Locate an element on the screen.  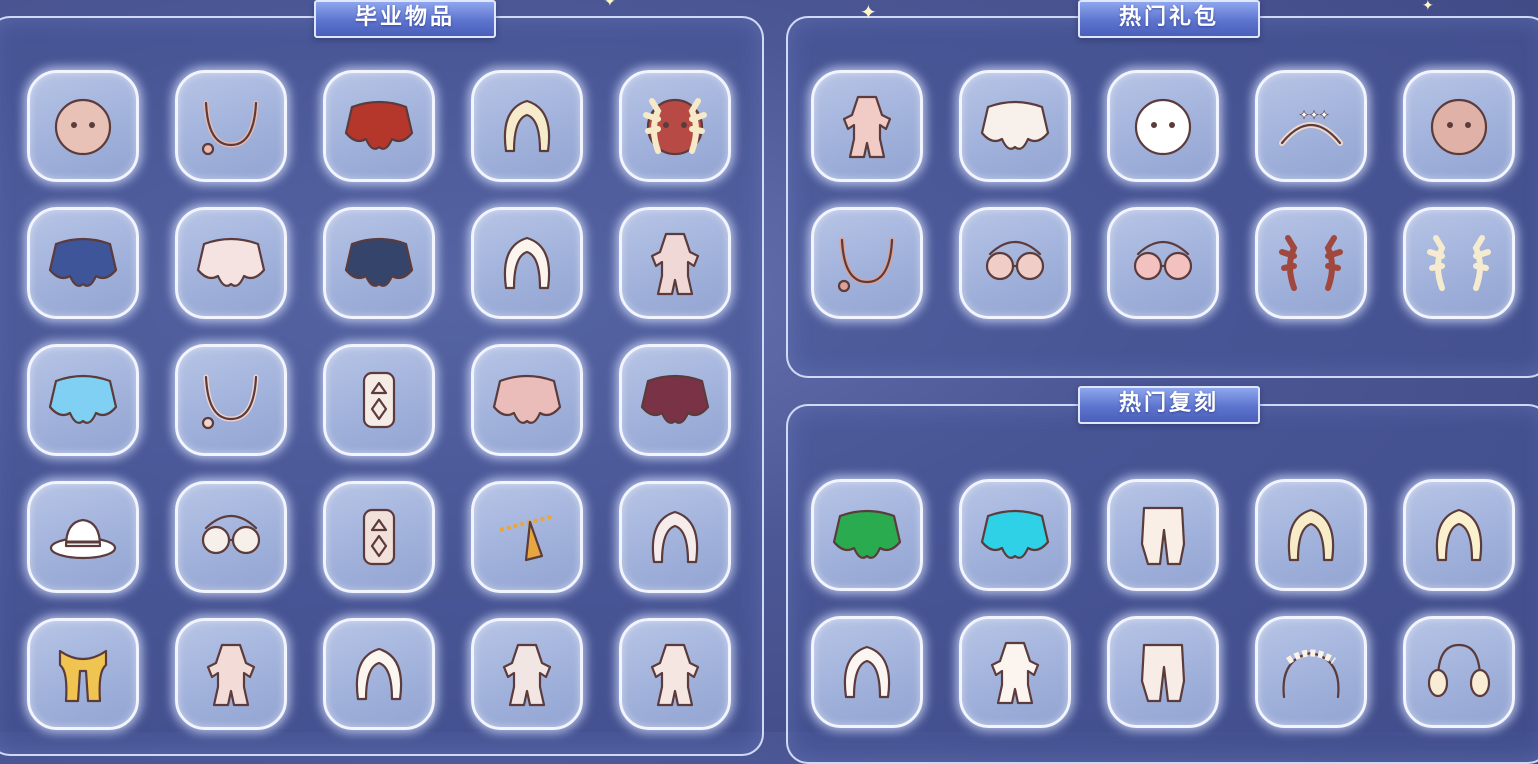
item-slot: ✦✦✦ is located at coordinates (1311, 126).